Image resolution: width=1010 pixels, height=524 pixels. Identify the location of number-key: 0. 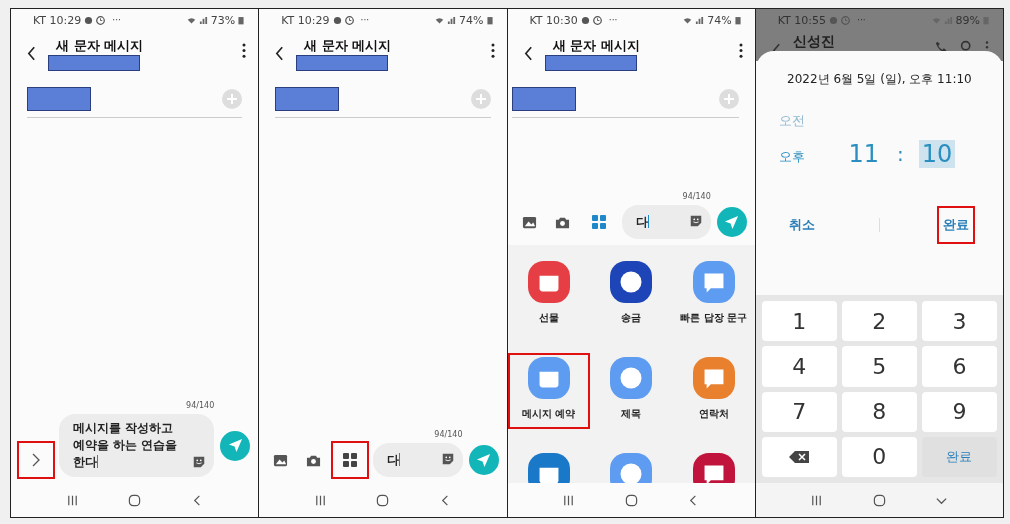
(879, 456).